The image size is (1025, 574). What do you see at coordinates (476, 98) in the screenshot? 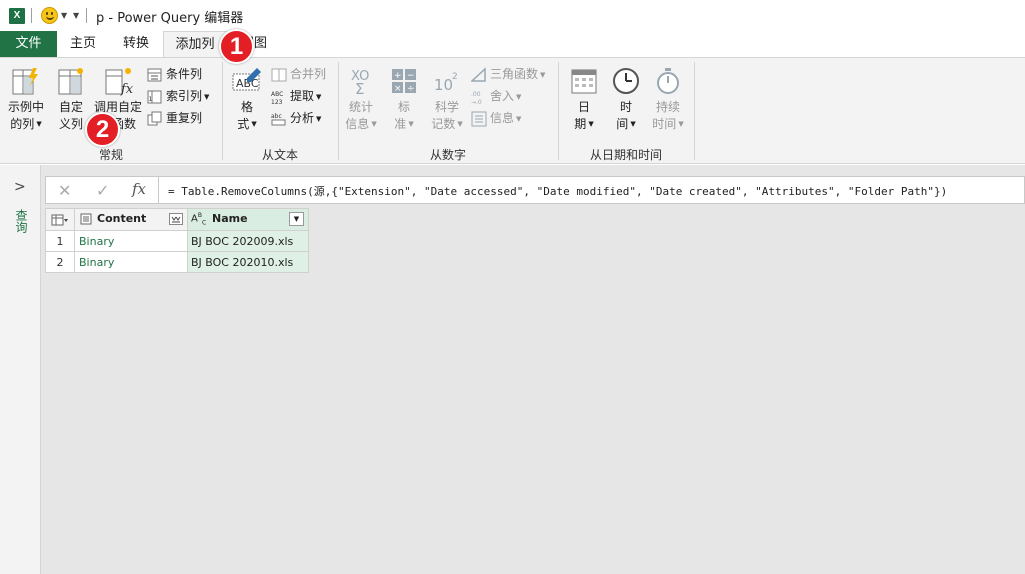
I see `rounding-icon: .00→.0` at bounding box center [476, 98].